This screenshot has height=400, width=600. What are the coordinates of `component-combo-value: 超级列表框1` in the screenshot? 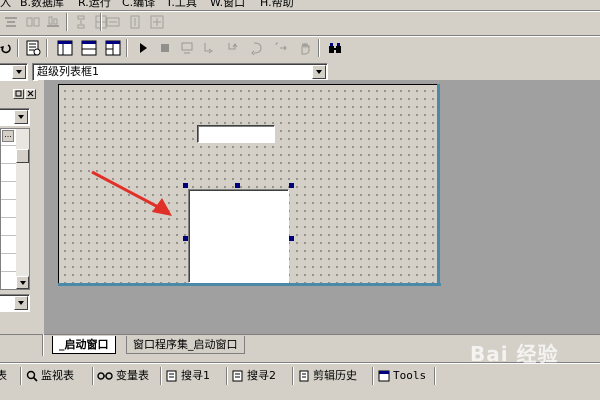 It's located at (68, 71).